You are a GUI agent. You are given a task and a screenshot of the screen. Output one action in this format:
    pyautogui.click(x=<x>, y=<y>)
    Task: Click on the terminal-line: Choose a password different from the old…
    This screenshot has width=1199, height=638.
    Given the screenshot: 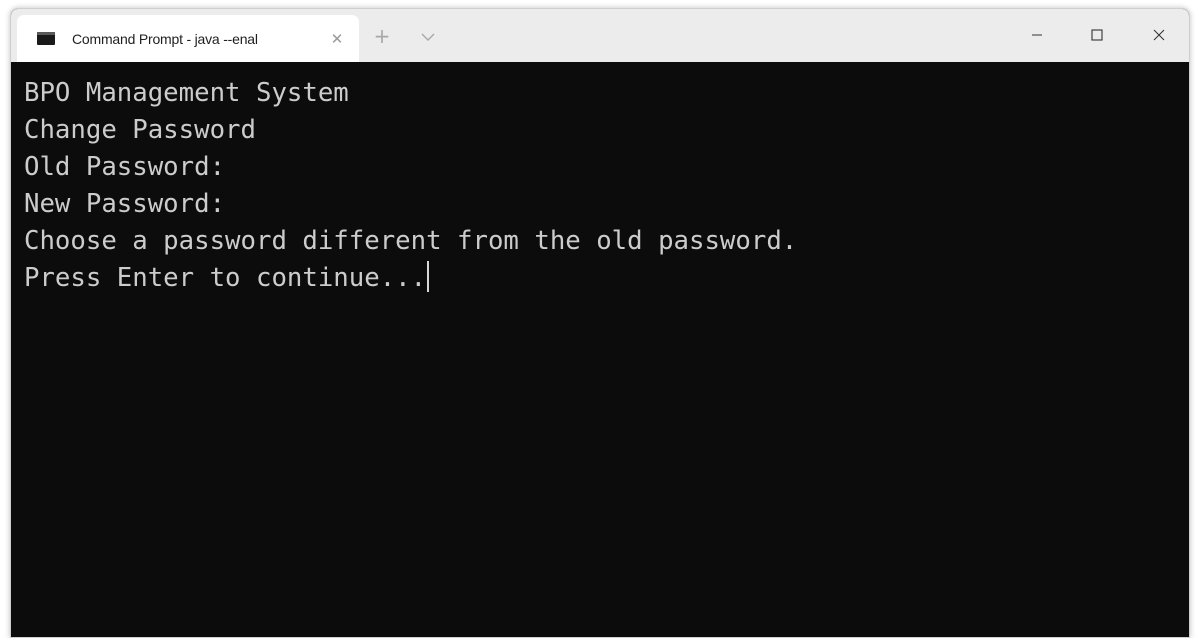 What is the action you would take?
    pyautogui.click(x=411, y=241)
    